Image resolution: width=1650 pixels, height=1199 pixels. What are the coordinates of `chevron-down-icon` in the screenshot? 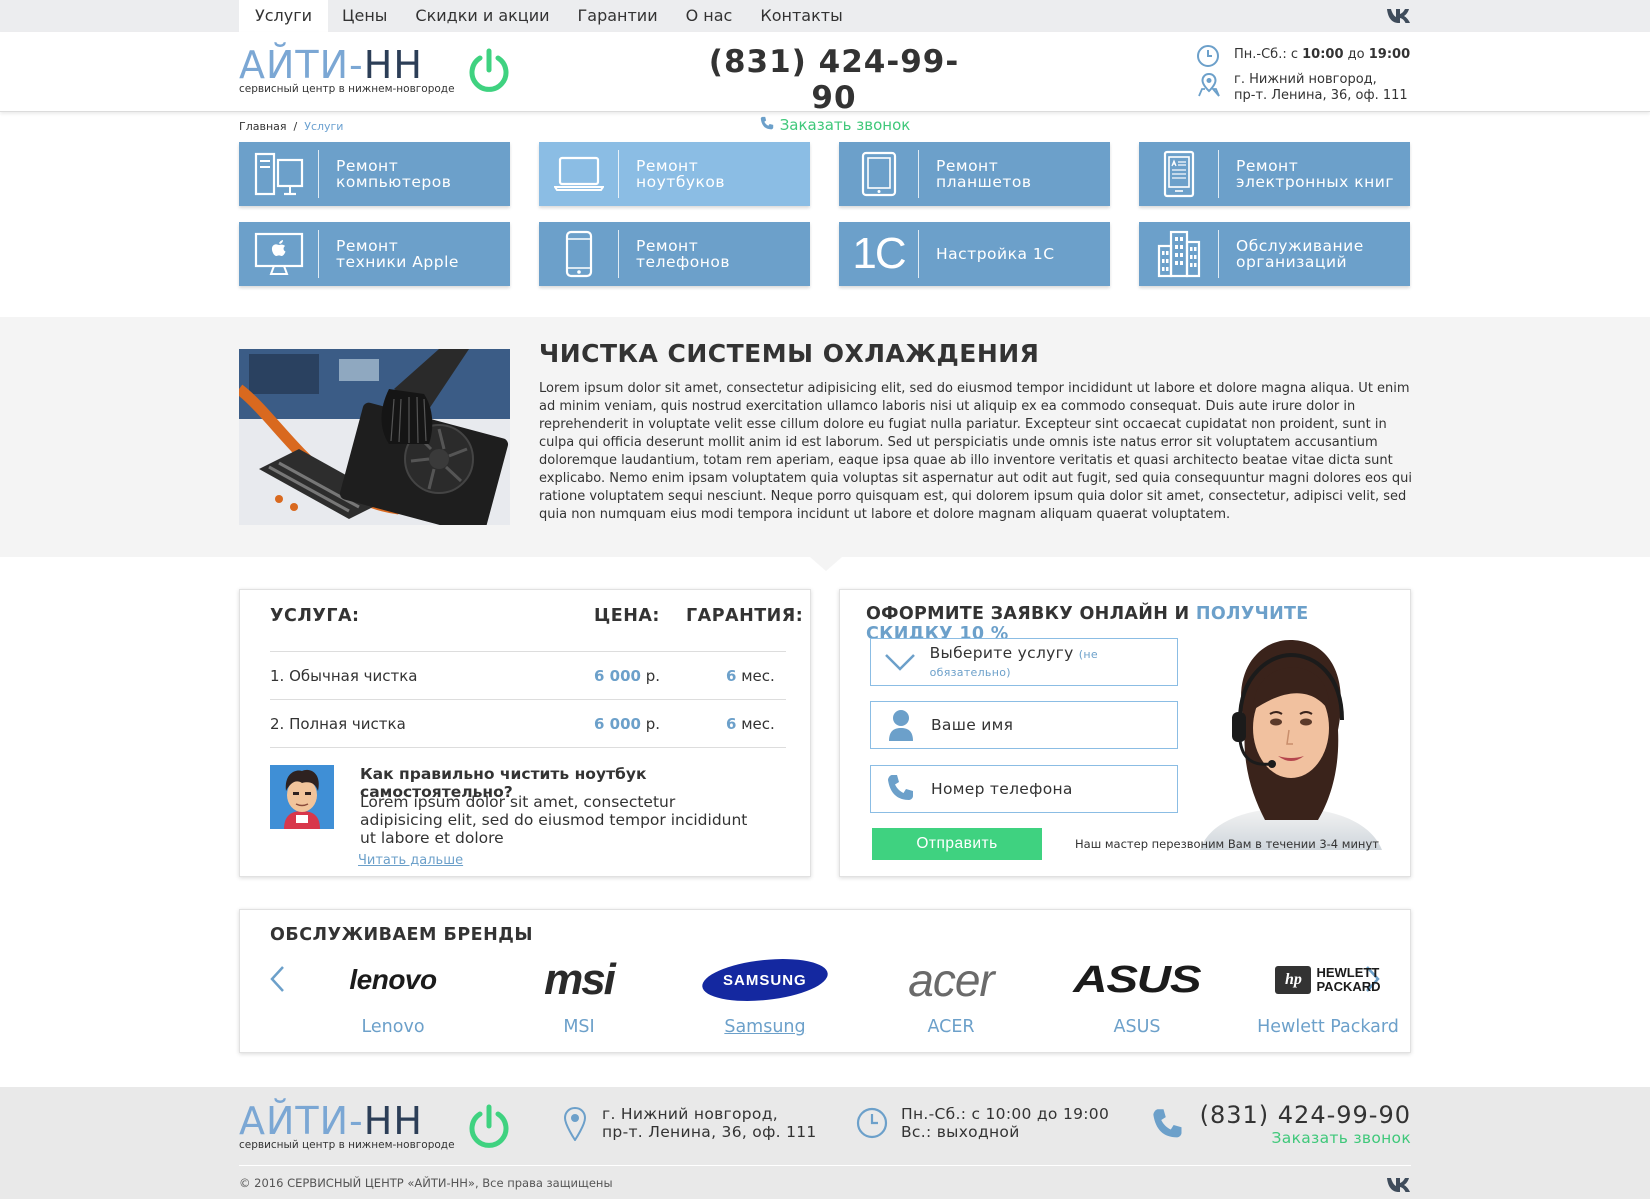 It's located at (900, 662).